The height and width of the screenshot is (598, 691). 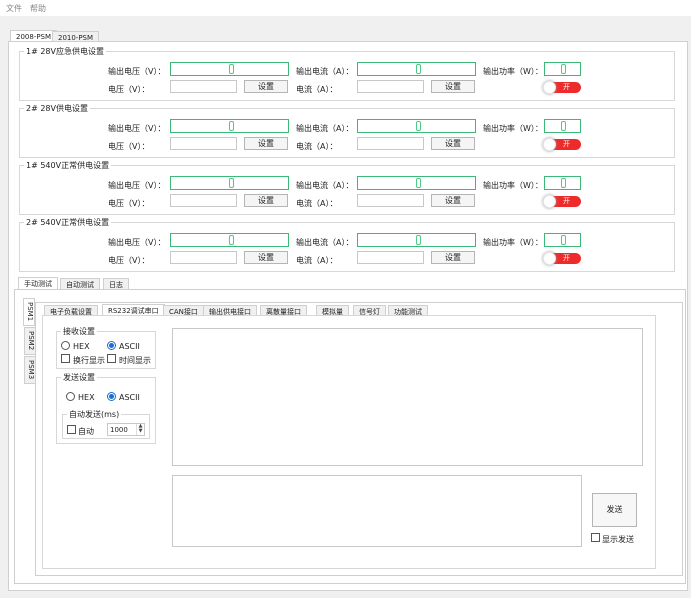 I want to click on send-hex-radio, so click(x=70, y=396).